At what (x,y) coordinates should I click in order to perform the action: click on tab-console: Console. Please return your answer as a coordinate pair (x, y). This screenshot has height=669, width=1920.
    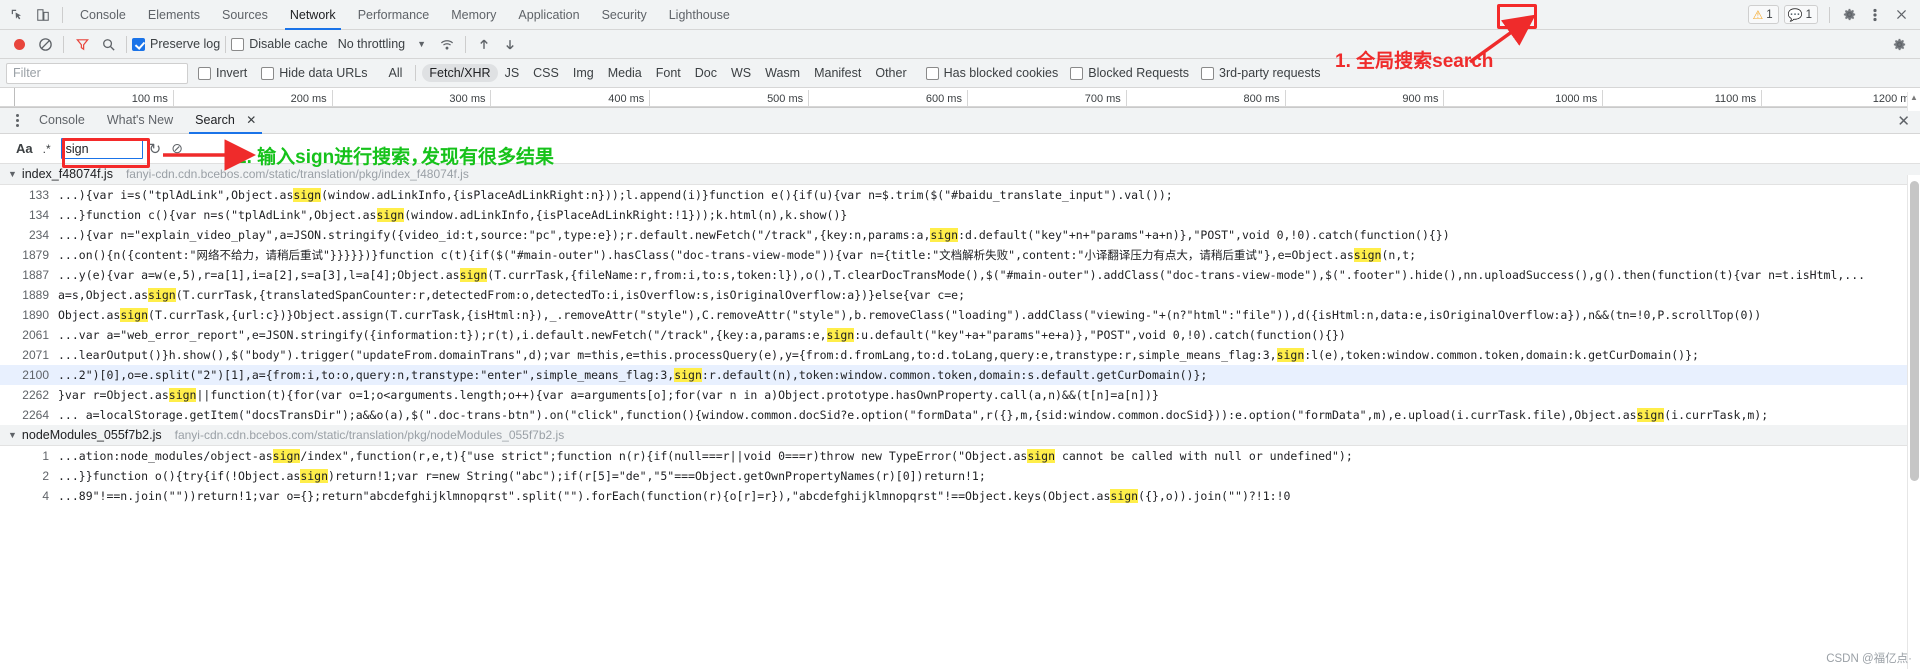
    Looking at the image, I should click on (103, 15).